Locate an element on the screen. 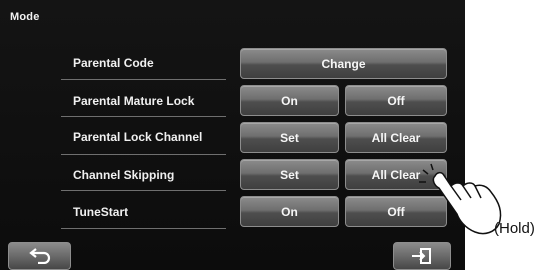 The height and width of the screenshot is (270, 550). channel-skipping-set-button: Set is located at coordinates (289, 174).